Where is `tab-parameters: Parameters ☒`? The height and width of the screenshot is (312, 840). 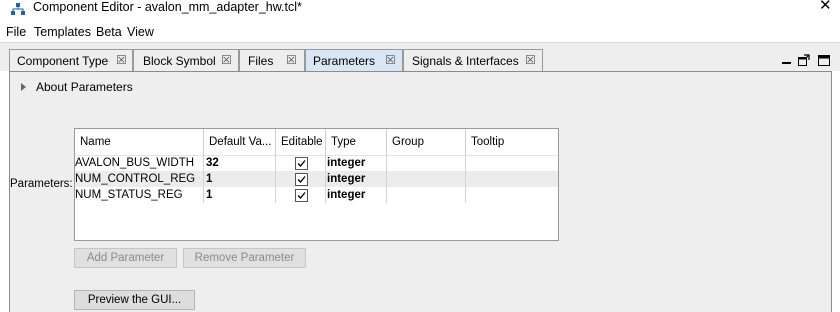
tab-parameters: Parameters ☒ is located at coordinates (354, 61).